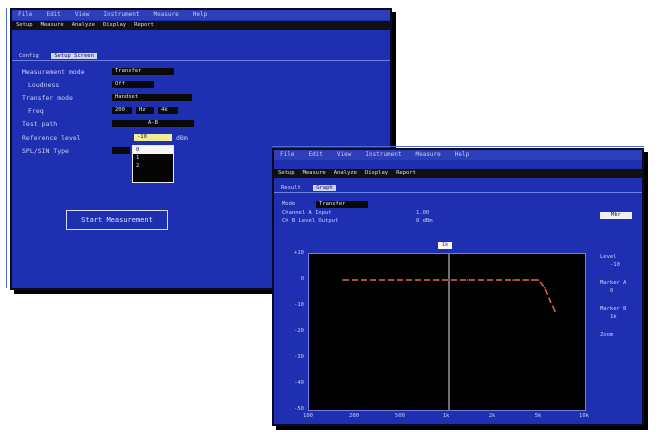  What do you see at coordinates (427, 154) in the screenshot?
I see `result-menu-item-4: Measure` at bounding box center [427, 154].